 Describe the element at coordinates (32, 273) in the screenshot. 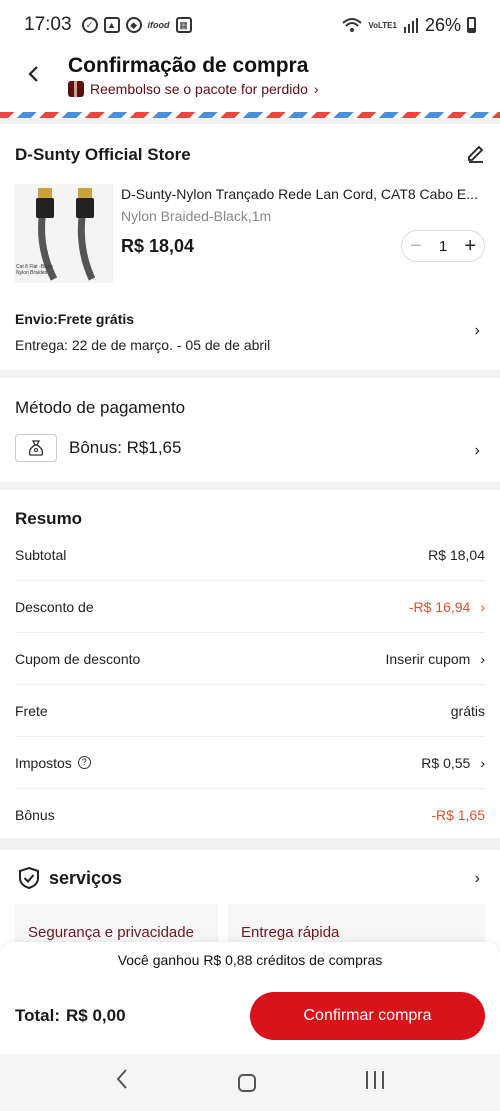

I see `image-caption-2: Nylon Braided` at that location.